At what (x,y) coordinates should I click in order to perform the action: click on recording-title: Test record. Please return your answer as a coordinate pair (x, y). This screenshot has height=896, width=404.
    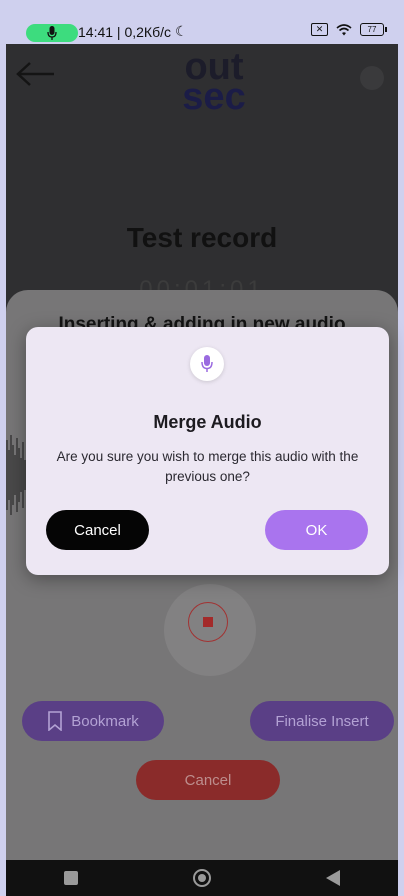
    Looking at the image, I should click on (202, 237).